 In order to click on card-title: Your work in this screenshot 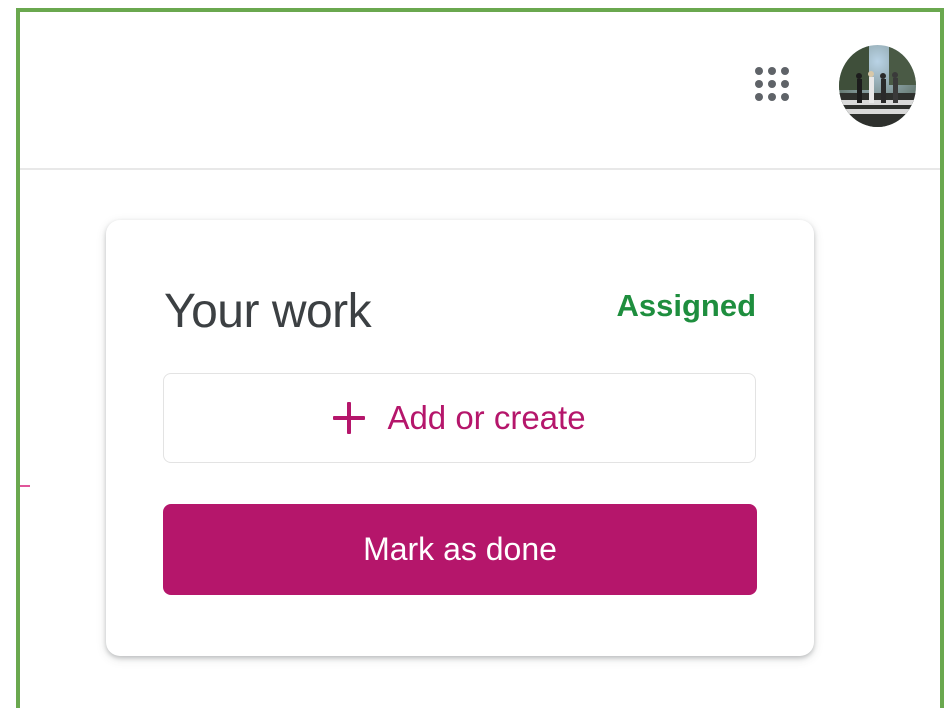, I will do `click(268, 311)`.